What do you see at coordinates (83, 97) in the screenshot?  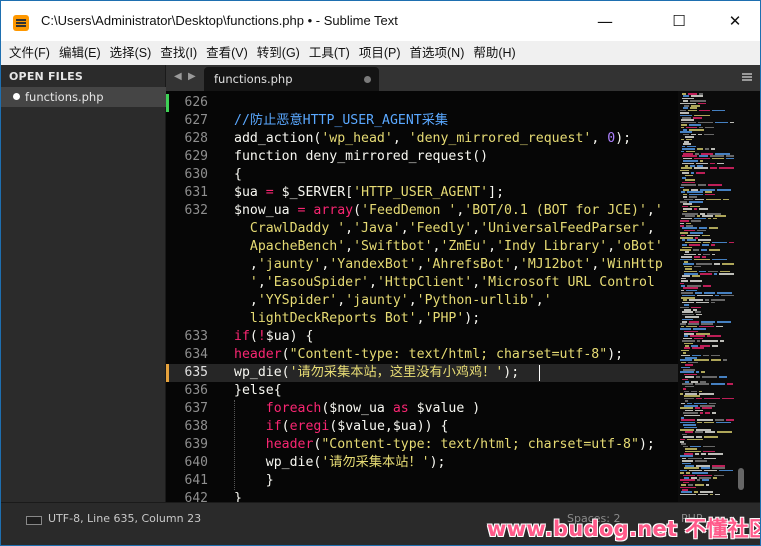 I see `sidebar-file-item: functions.php` at bounding box center [83, 97].